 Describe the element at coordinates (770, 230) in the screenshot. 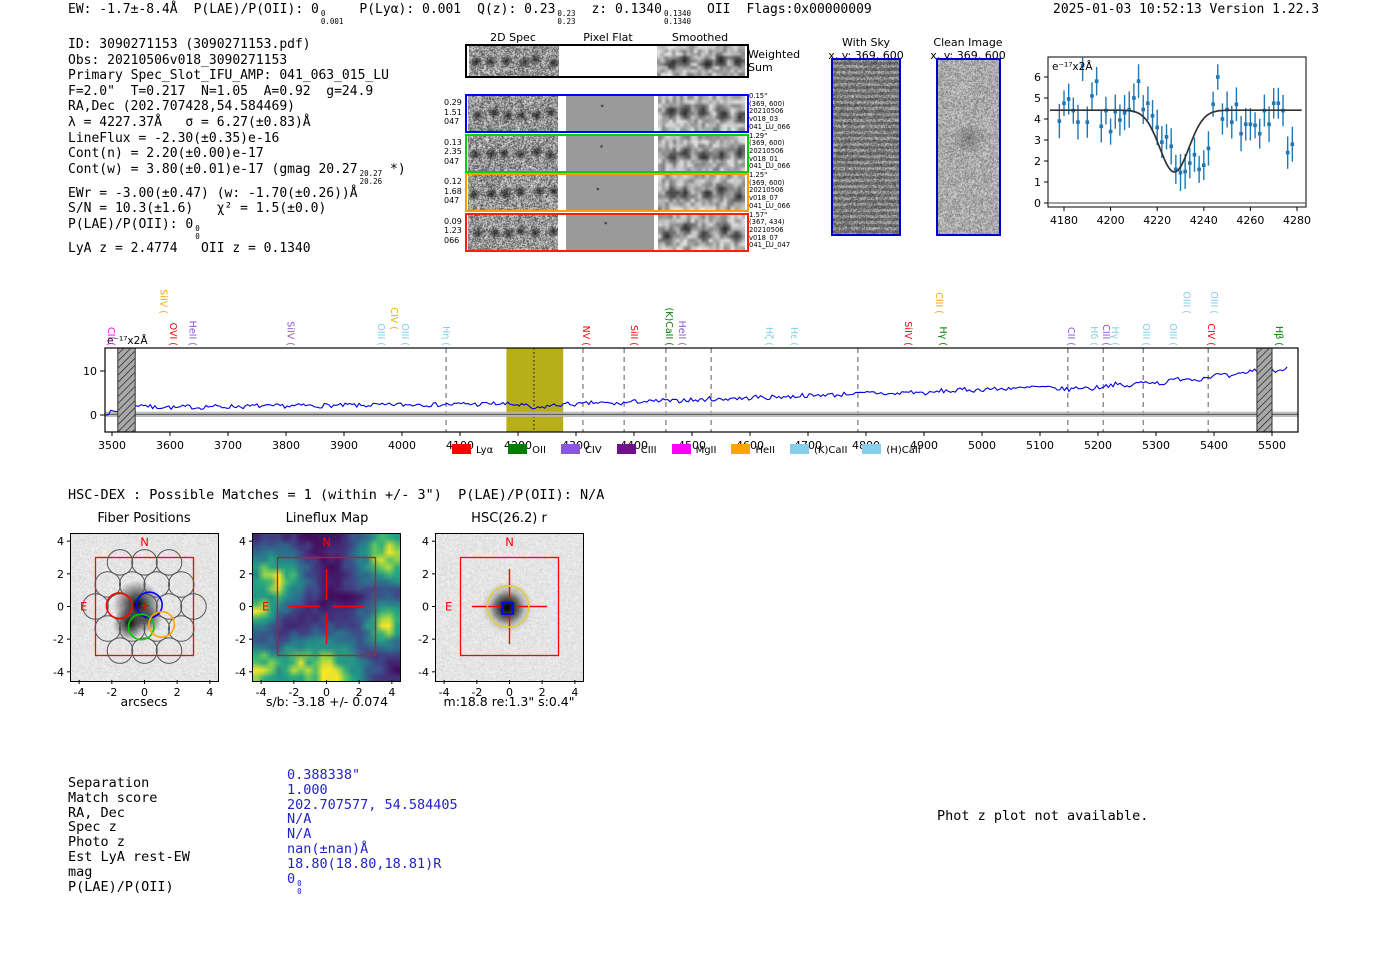

I see `row-right-info-3: 1.57" (367, 434) 20210506 v018_07 041_LU_047` at that location.